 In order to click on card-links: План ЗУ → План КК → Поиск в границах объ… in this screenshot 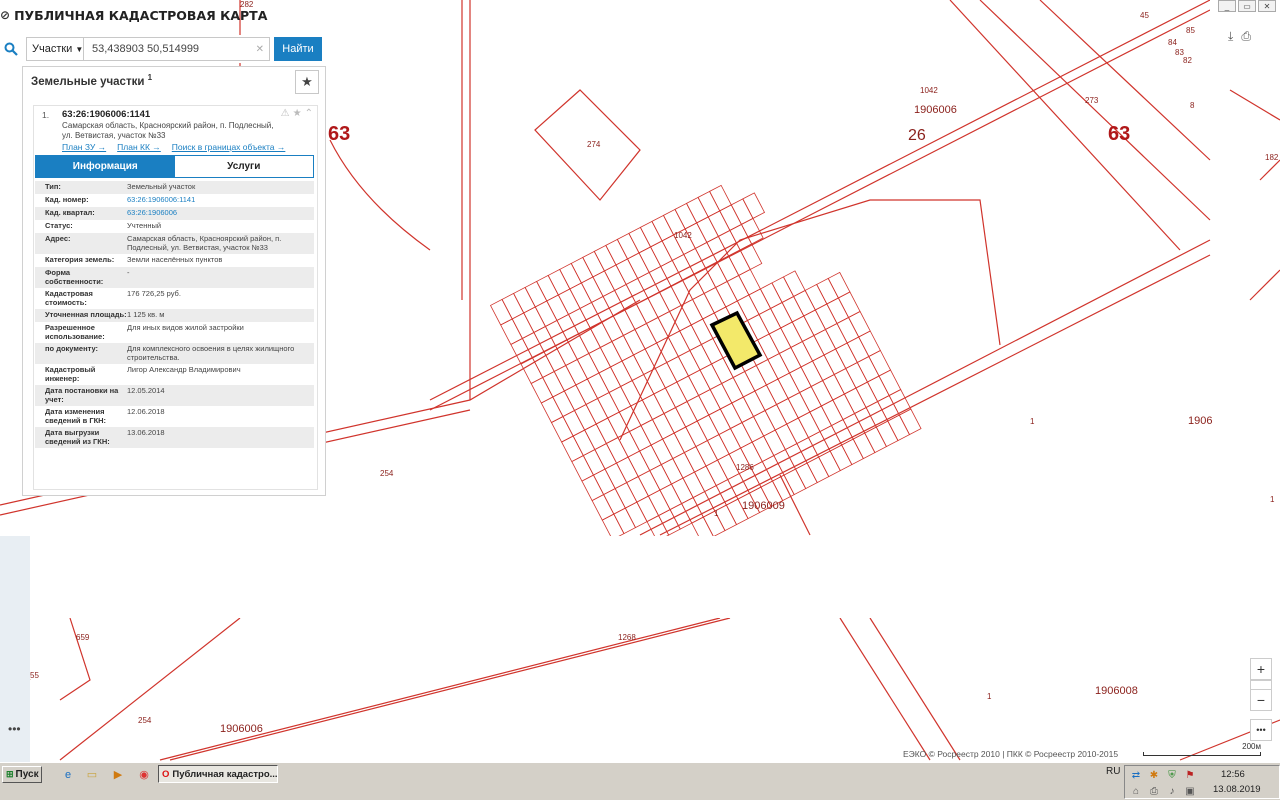, I will do `click(173, 147)`.